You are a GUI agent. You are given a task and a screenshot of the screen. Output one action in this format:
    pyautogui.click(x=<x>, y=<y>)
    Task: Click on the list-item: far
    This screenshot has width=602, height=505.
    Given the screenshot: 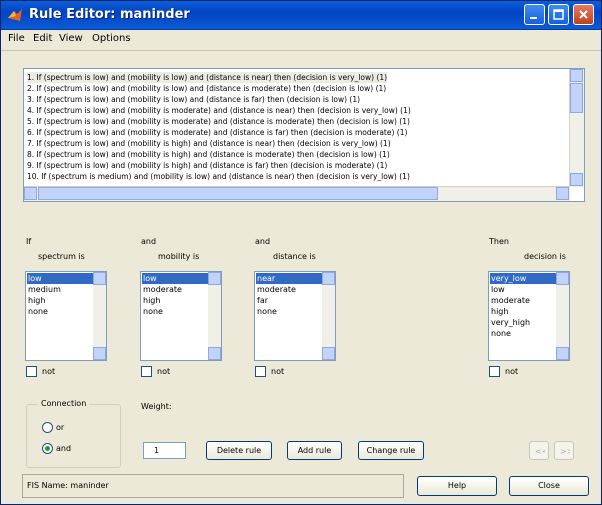 What is the action you would take?
    pyautogui.click(x=289, y=300)
    